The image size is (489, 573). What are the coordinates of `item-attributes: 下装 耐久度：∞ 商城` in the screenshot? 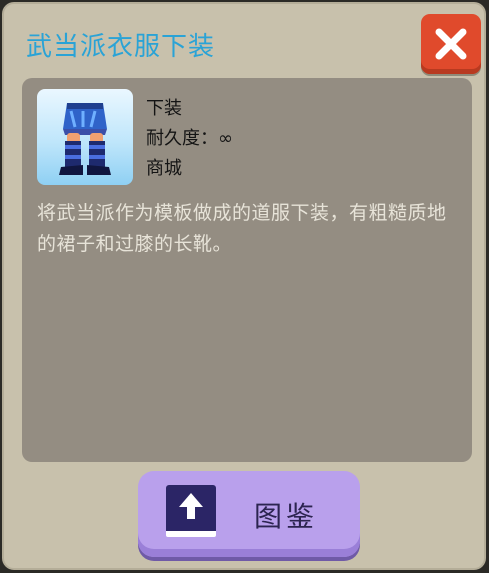 It's located at (189, 139).